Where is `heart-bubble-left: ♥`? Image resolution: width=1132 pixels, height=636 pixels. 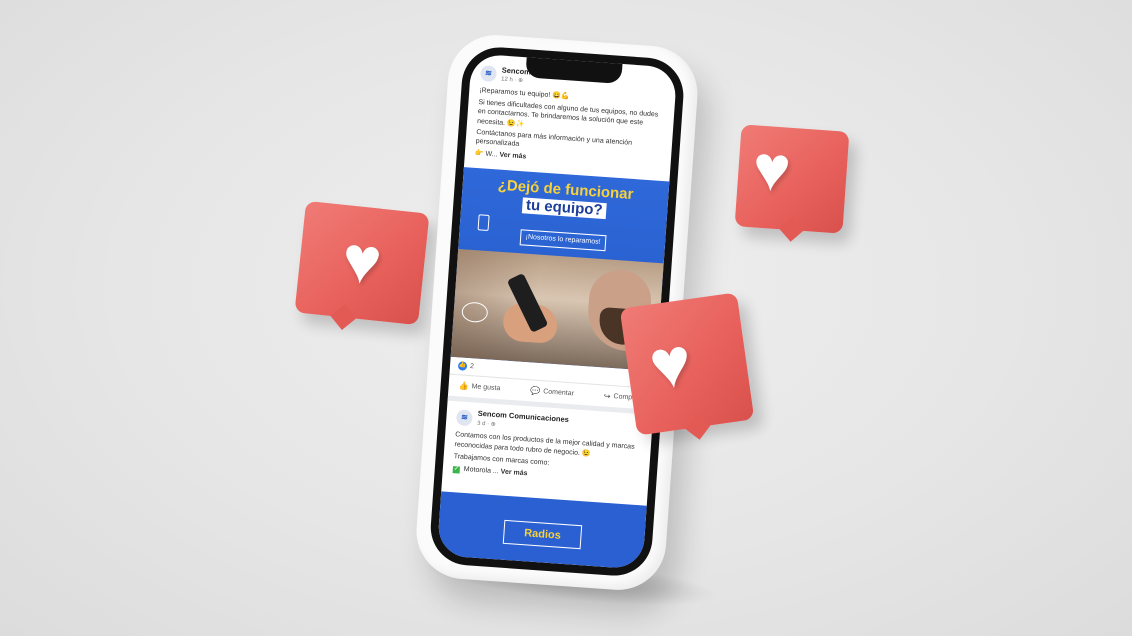
heart-bubble-left: ♥ is located at coordinates (362, 265).